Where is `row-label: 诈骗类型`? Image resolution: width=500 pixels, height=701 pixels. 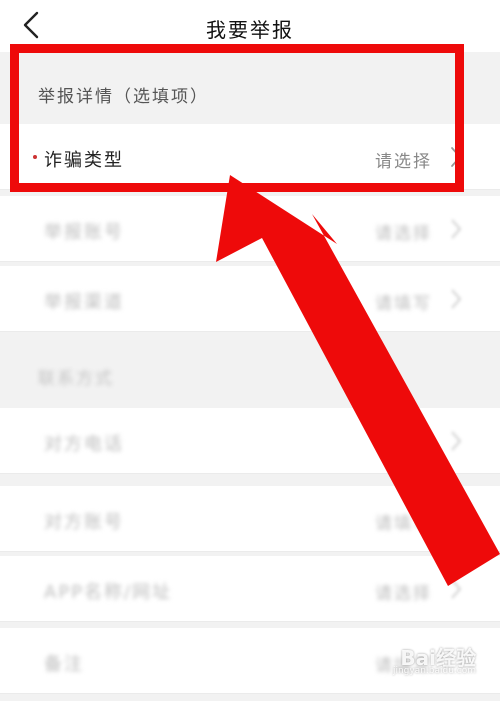
row-label: 诈骗类型 is located at coordinates (84, 160).